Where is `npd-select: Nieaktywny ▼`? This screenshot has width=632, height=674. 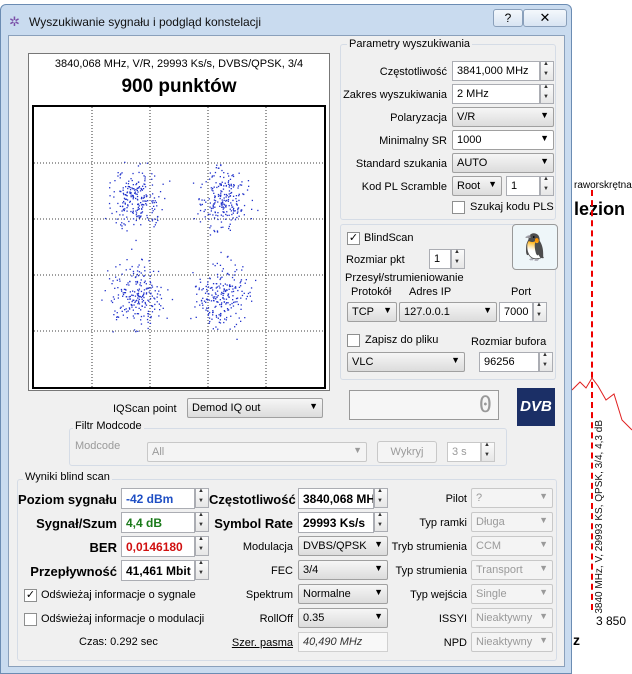
npd-select: Nieaktywny ▼ is located at coordinates (512, 642).